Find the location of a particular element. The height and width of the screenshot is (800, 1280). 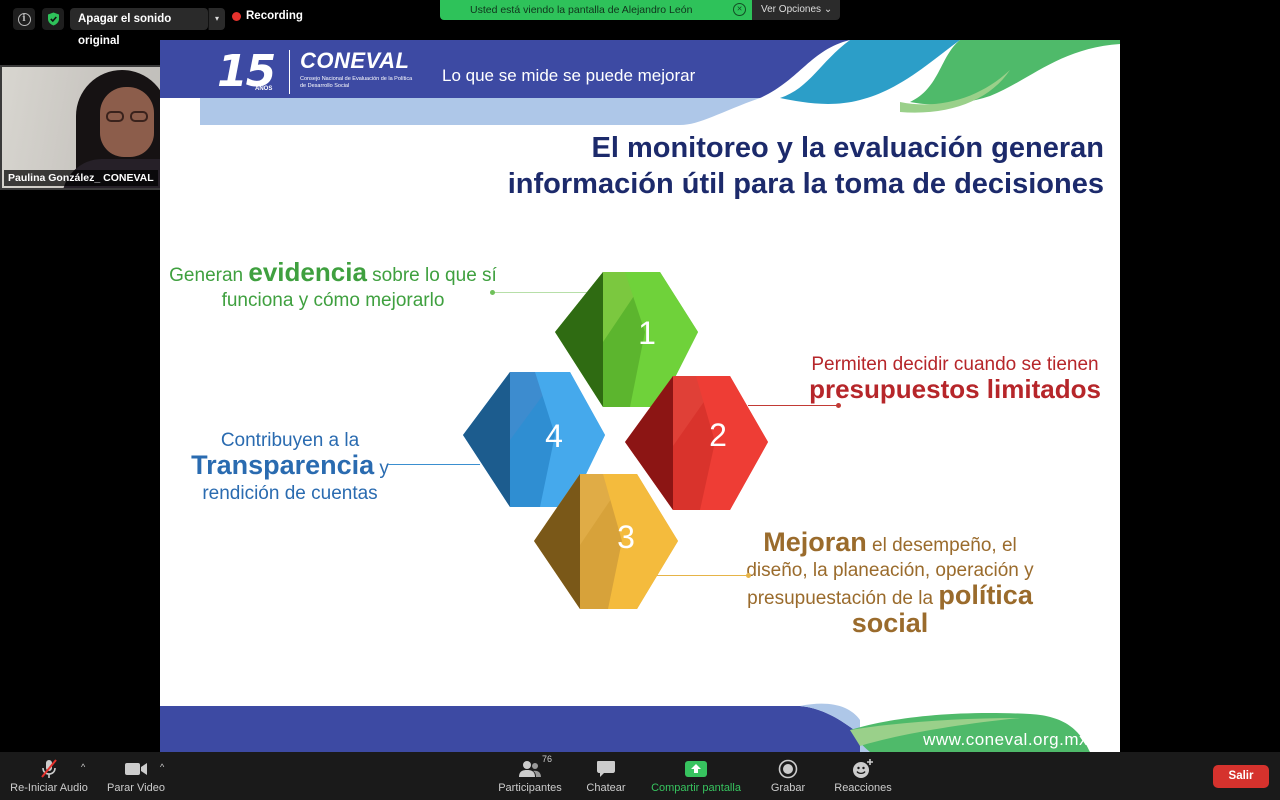

reactions-button: Reacciones is located at coordinates (863, 776).